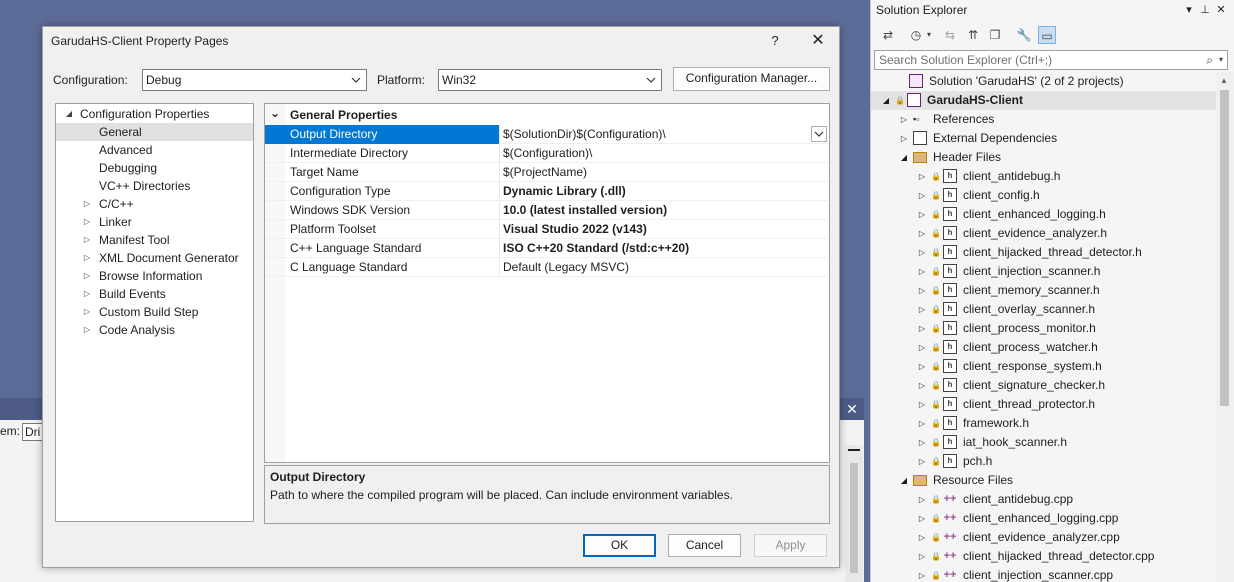 The width and height of the screenshot is (1234, 582). What do you see at coordinates (775, 41) in the screenshot?
I see `help-button: ?` at bounding box center [775, 41].